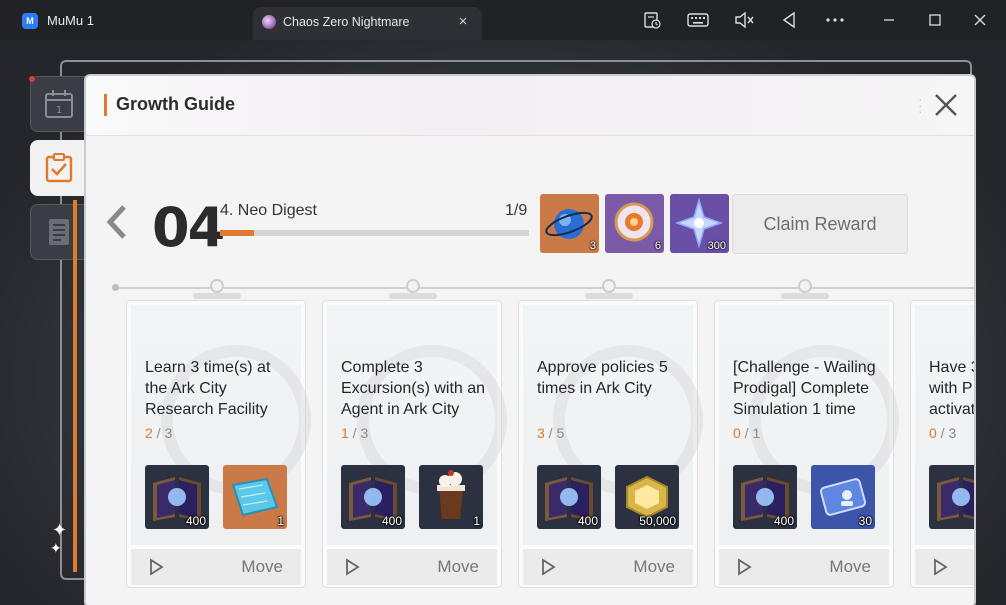 Image resolution: width=1006 pixels, height=605 pixels. Describe the element at coordinates (716, 246) in the screenshot. I see `reward-qty: 300` at that location.